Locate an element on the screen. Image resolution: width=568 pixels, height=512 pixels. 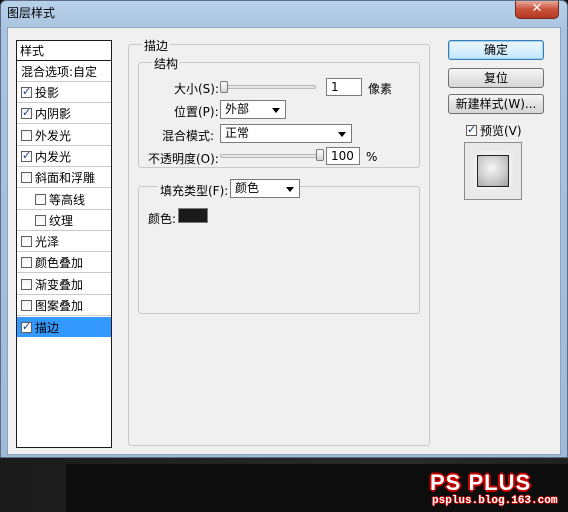
size-input: 1 is located at coordinates (344, 87).